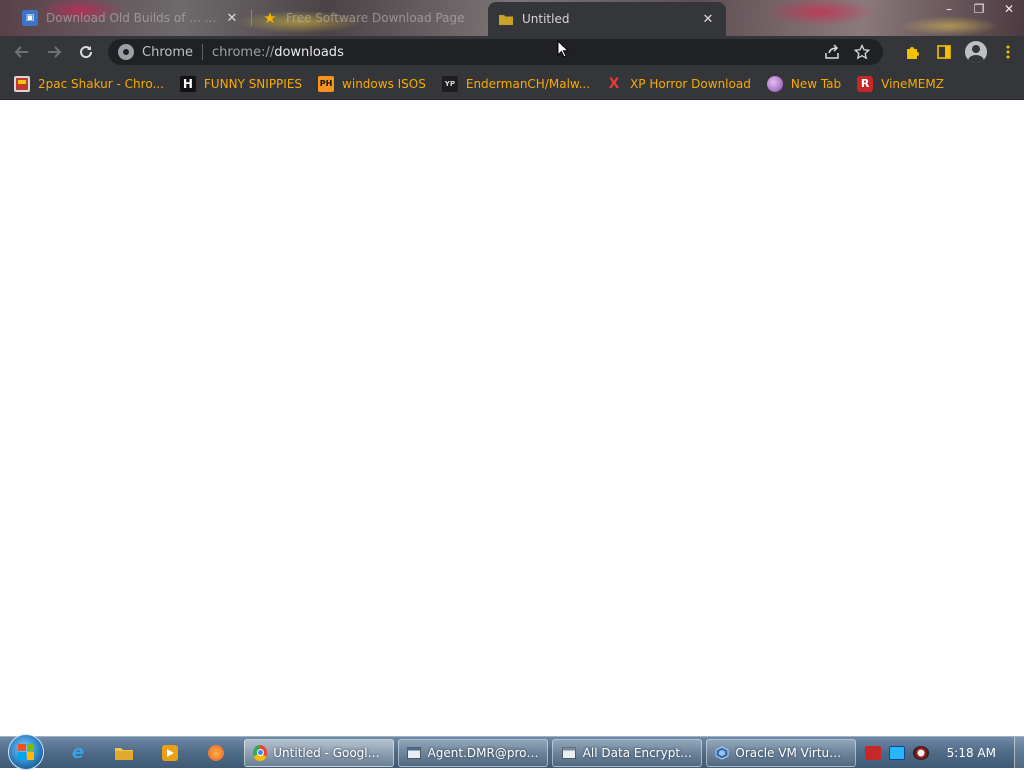 The image size is (1024, 770). I want to click on bookmark-star-button, so click(862, 52).